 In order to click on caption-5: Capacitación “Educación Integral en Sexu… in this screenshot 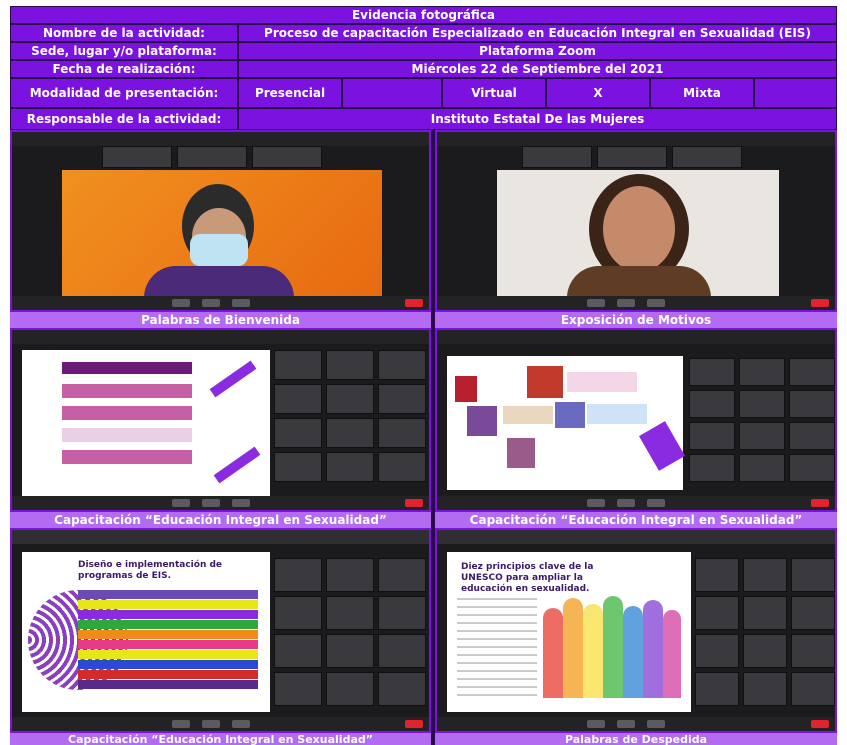, I will do `click(220, 739)`.